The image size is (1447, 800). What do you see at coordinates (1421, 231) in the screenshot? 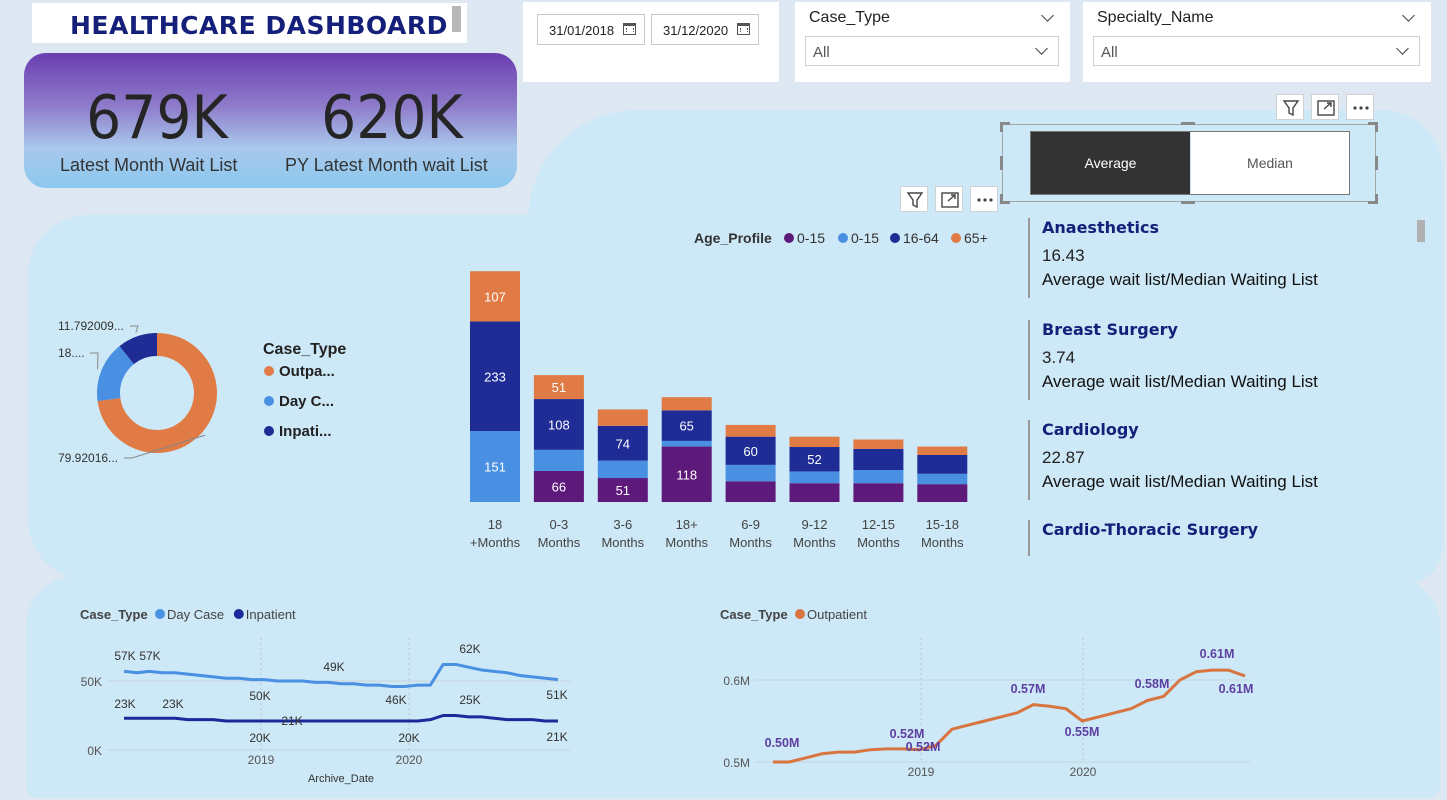
I see `specialty-list-scrollbar` at bounding box center [1421, 231].